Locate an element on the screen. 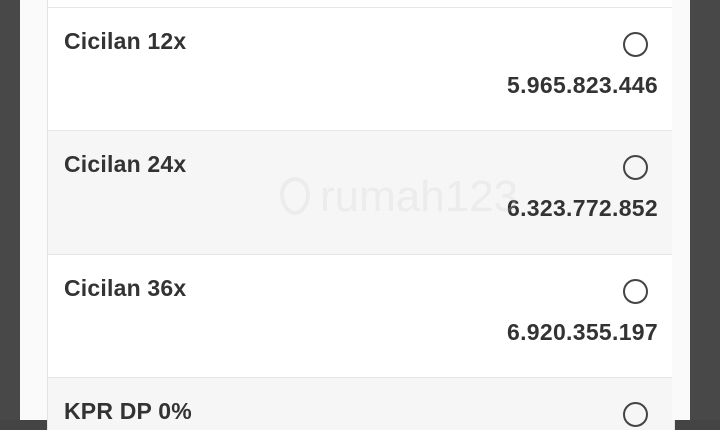 The height and width of the screenshot is (430, 720). payment-option-kpr-dp-0: KPR DP 0% is located at coordinates (361, 403).